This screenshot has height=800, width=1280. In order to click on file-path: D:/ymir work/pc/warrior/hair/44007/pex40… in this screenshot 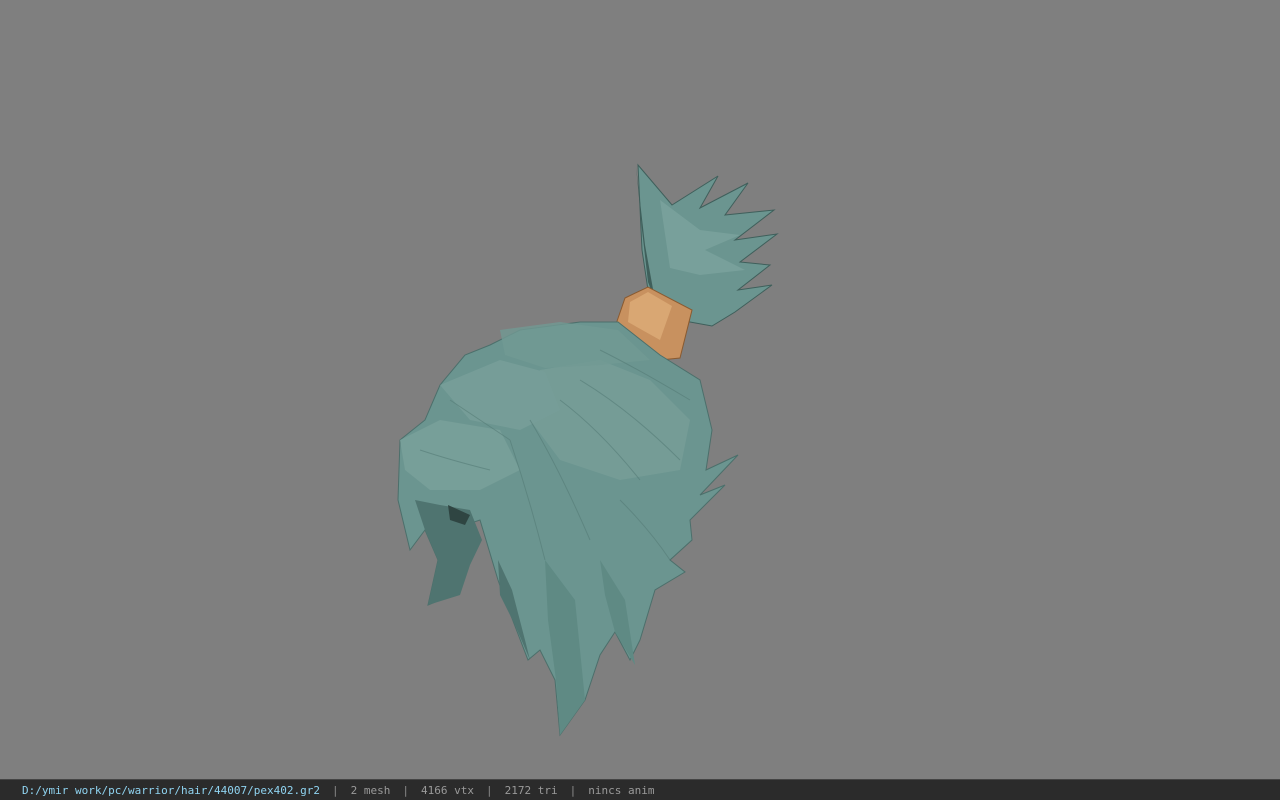, I will do `click(171, 790)`.